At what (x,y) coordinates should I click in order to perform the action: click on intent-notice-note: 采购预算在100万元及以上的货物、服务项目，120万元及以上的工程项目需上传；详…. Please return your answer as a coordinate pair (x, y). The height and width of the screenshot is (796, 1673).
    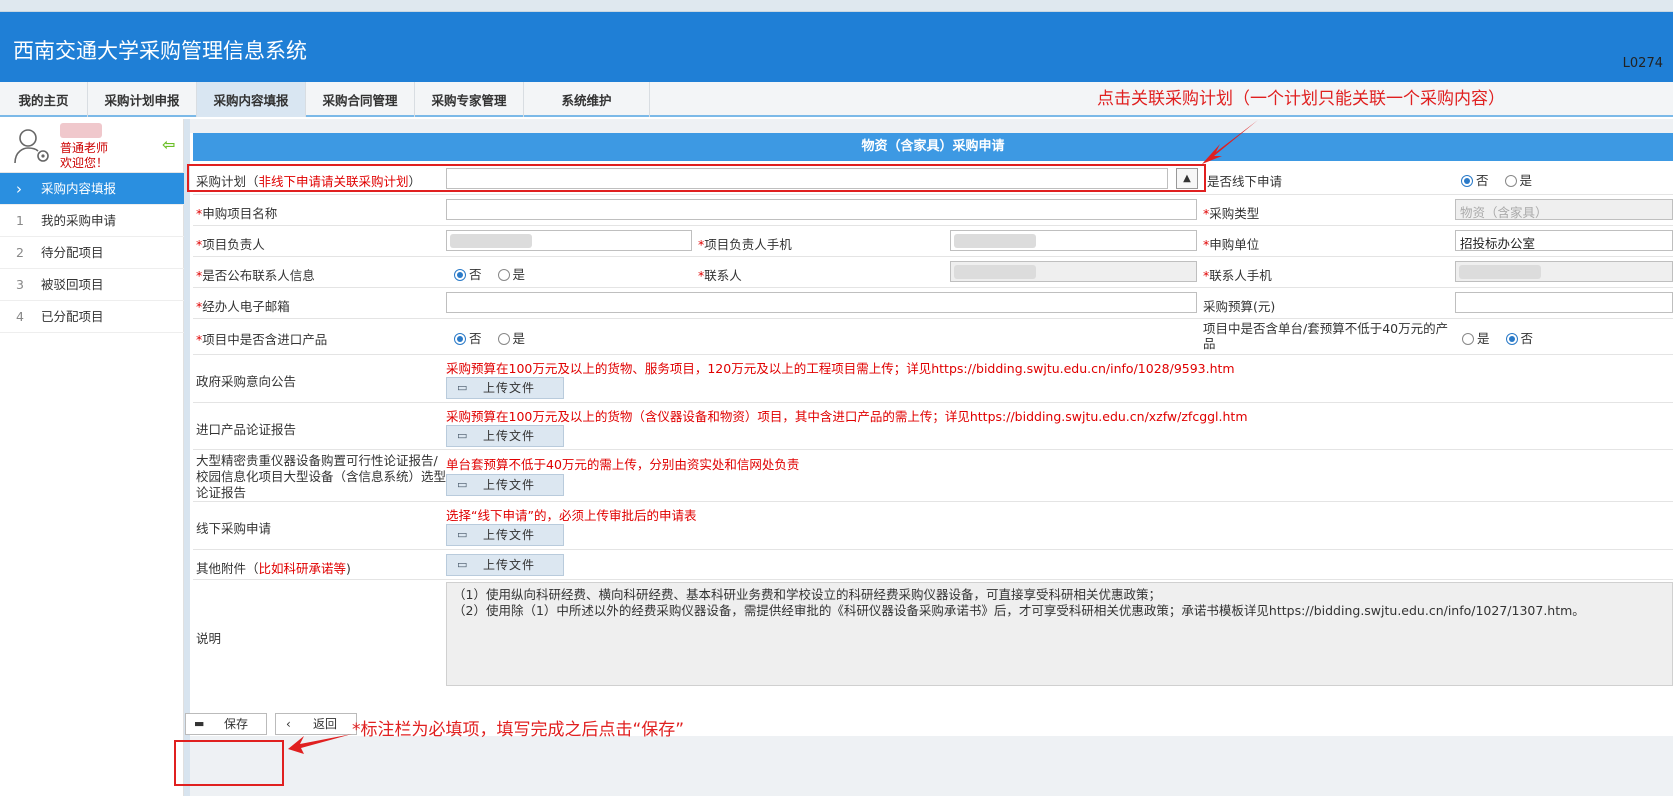
    Looking at the image, I should click on (840, 368).